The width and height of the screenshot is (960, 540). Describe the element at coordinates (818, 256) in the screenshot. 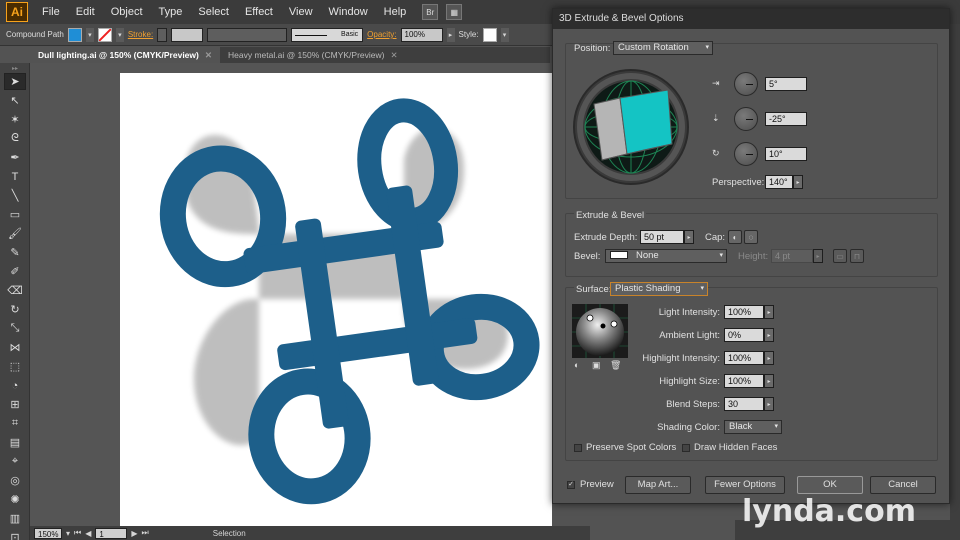

I see `height-stepper-icon: ▸` at that location.